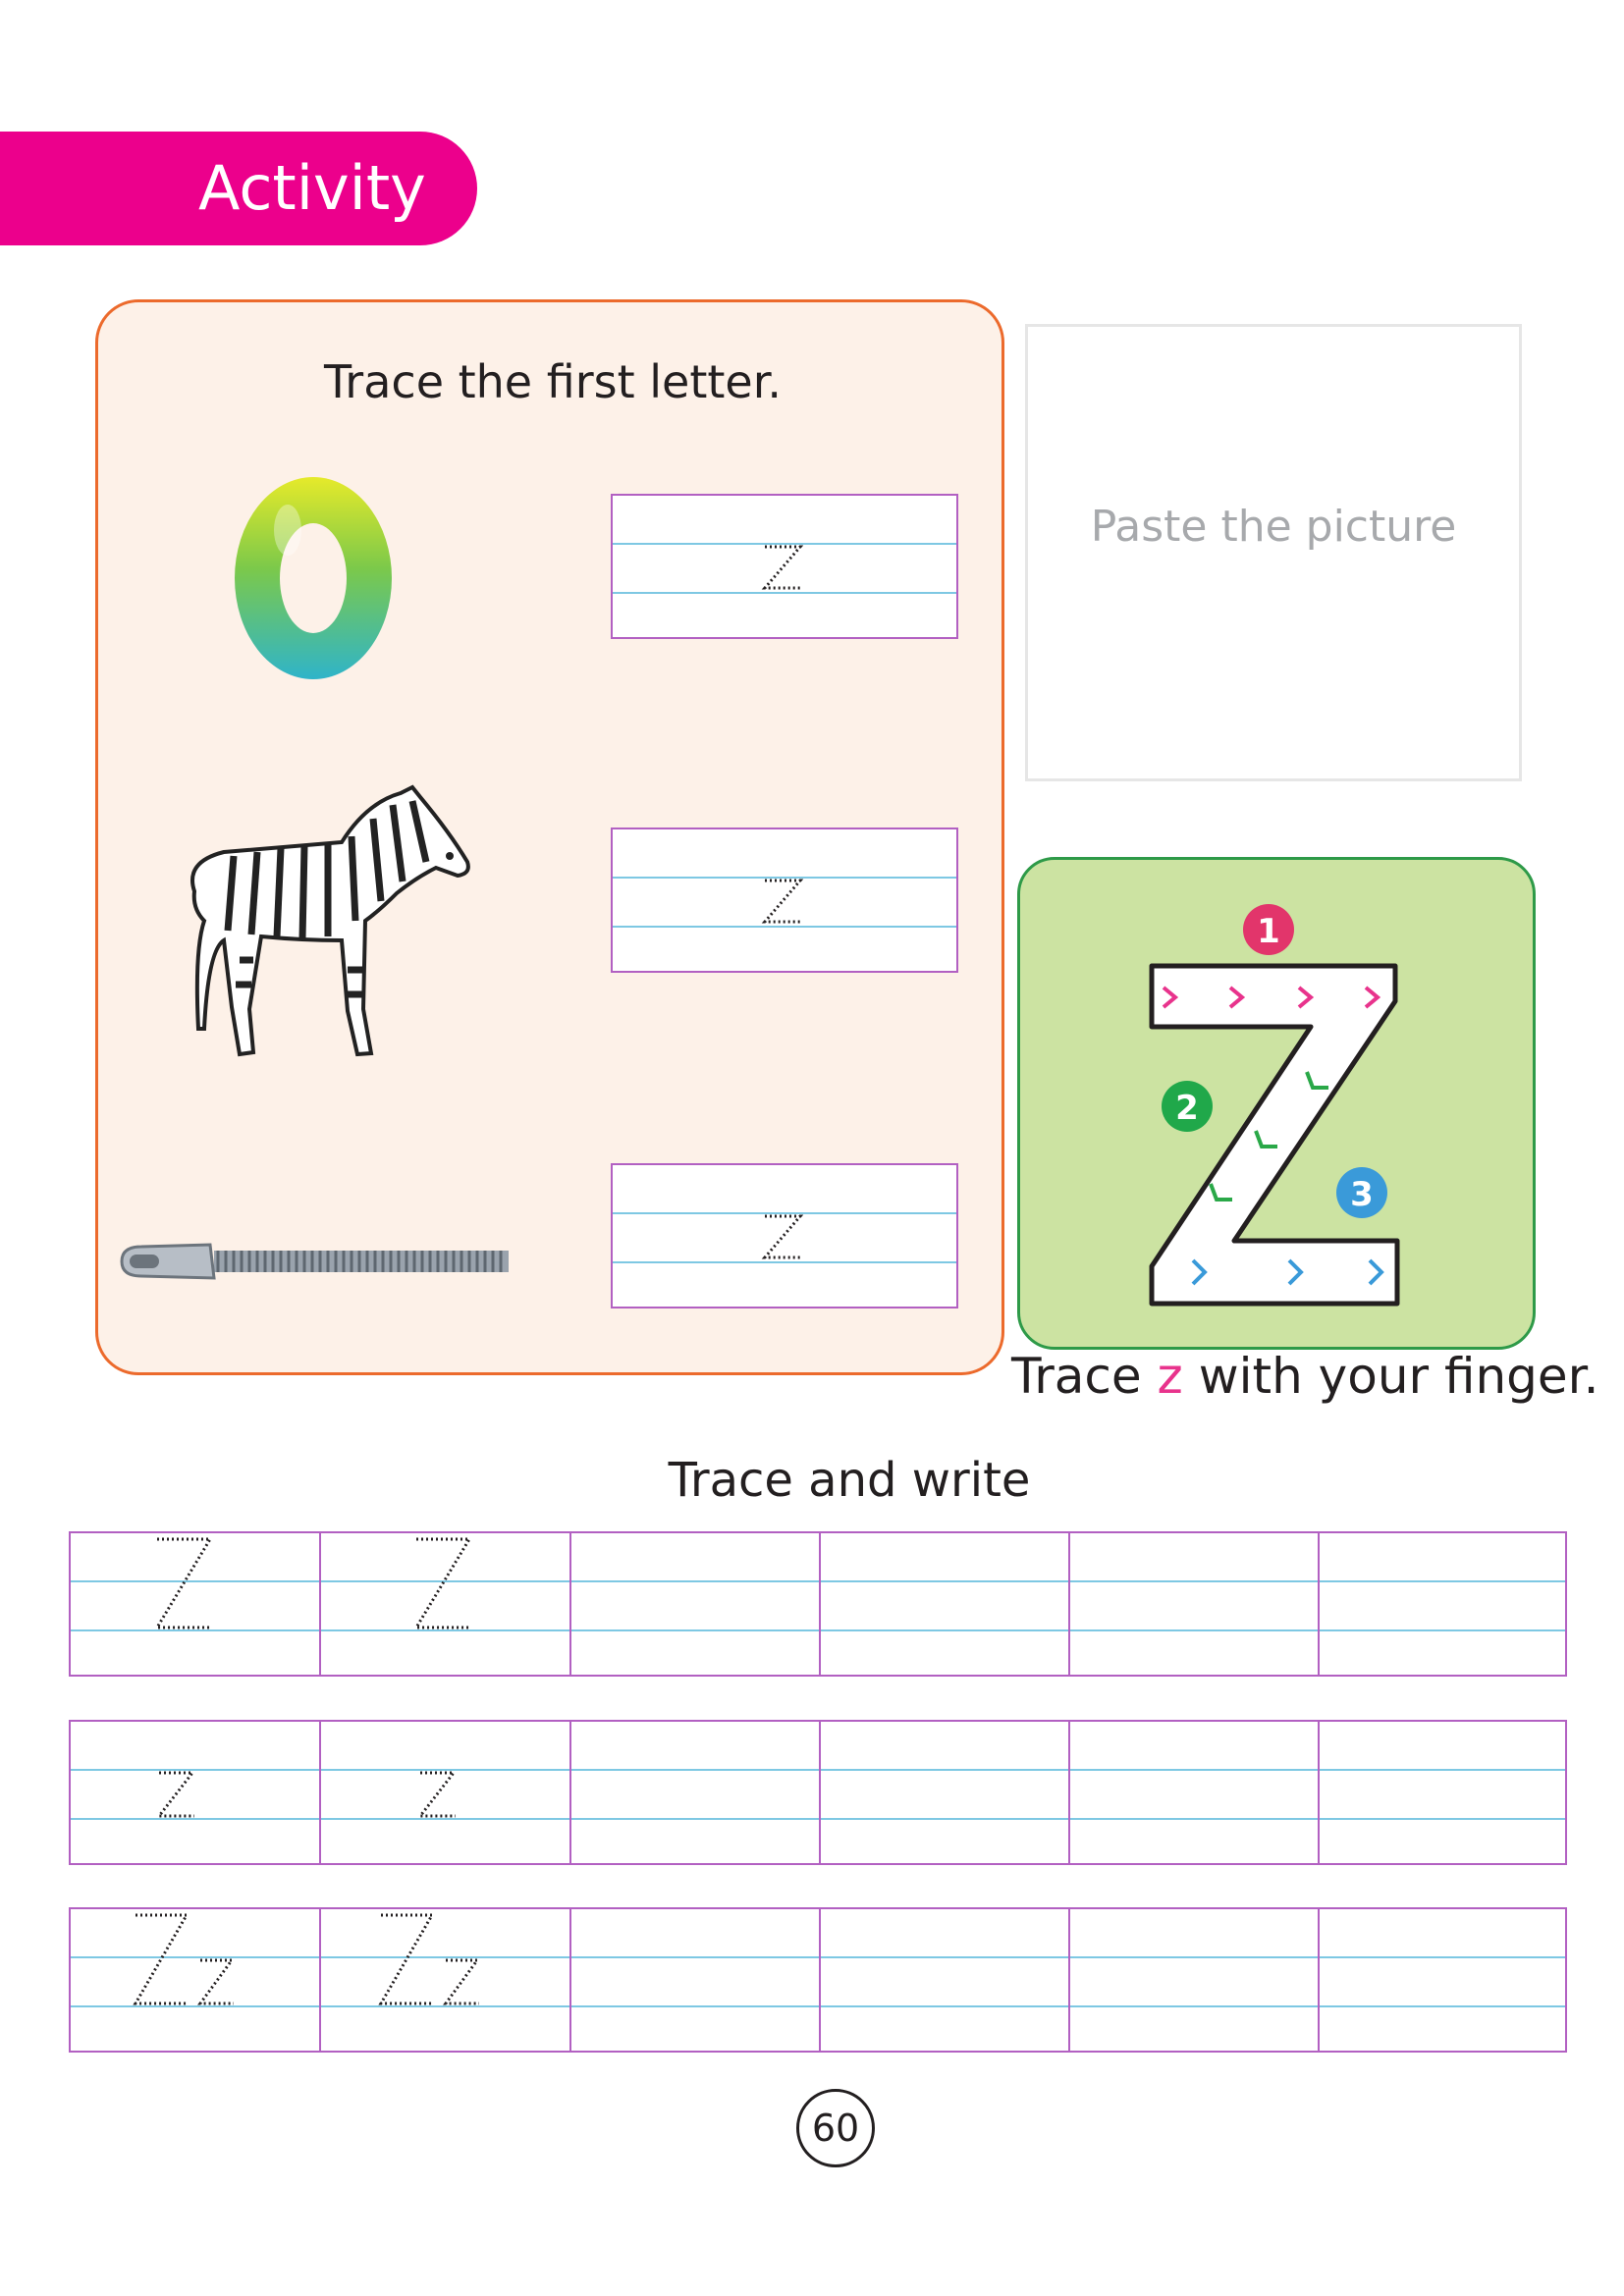 The image size is (1624, 2296). What do you see at coordinates (1187, 1108) in the screenshot?
I see `step-2-number: 2` at bounding box center [1187, 1108].